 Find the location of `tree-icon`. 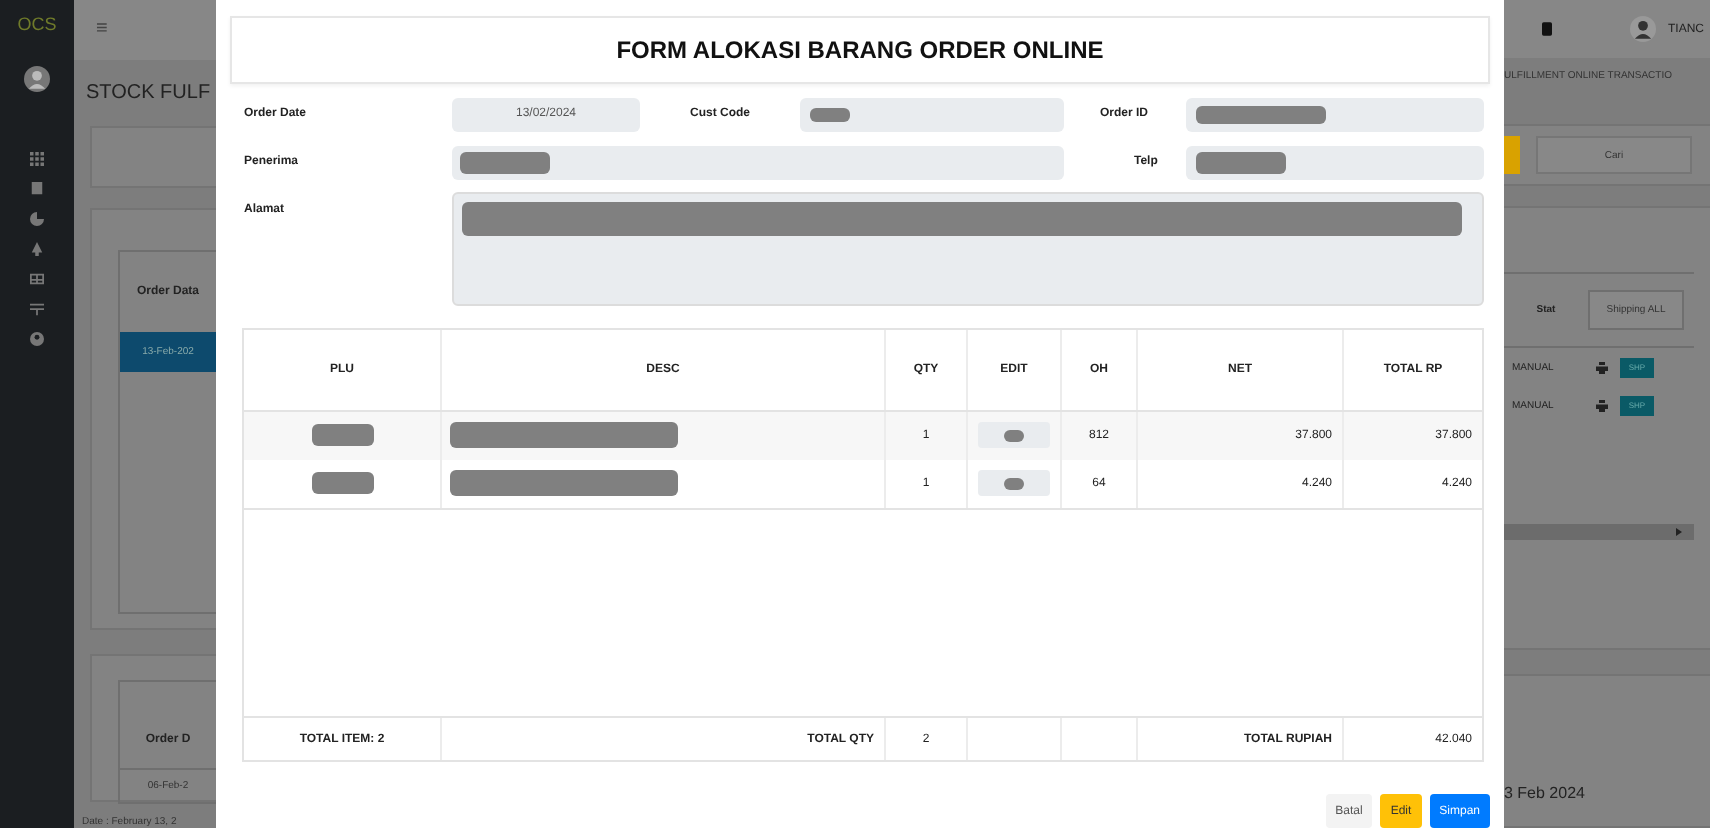

tree-icon is located at coordinates (37, 249).